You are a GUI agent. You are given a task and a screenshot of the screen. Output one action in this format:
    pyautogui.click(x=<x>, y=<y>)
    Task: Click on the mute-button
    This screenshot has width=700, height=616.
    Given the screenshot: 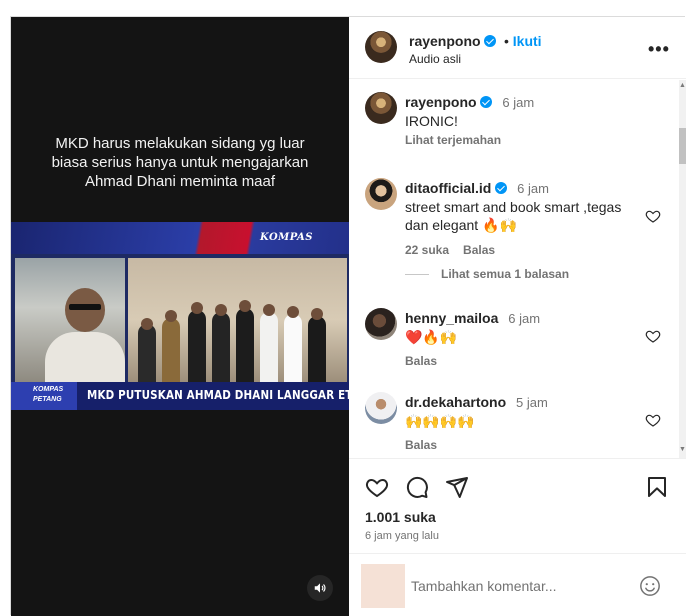 What is the action you would take?
    pyautogui.click(x=320, y=588)
    